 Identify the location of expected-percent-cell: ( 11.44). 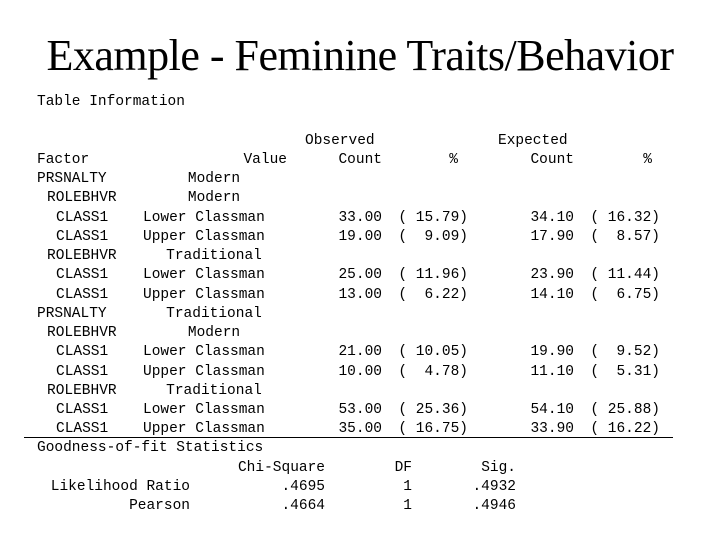
(625, 275).